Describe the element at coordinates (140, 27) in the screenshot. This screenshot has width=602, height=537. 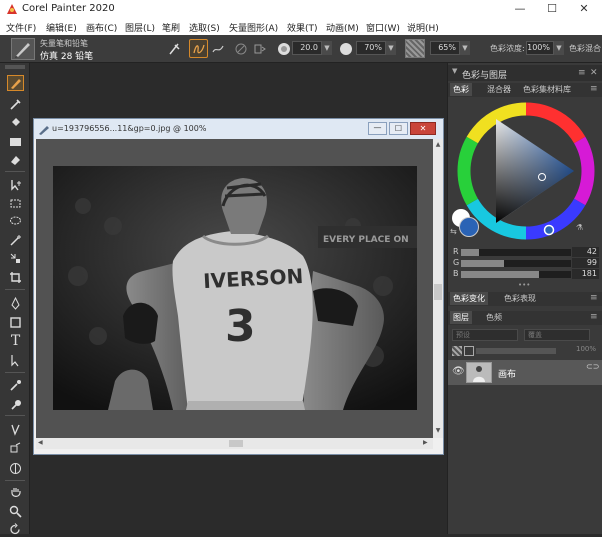
I see `menu-layers: 图层(L)` at that location.